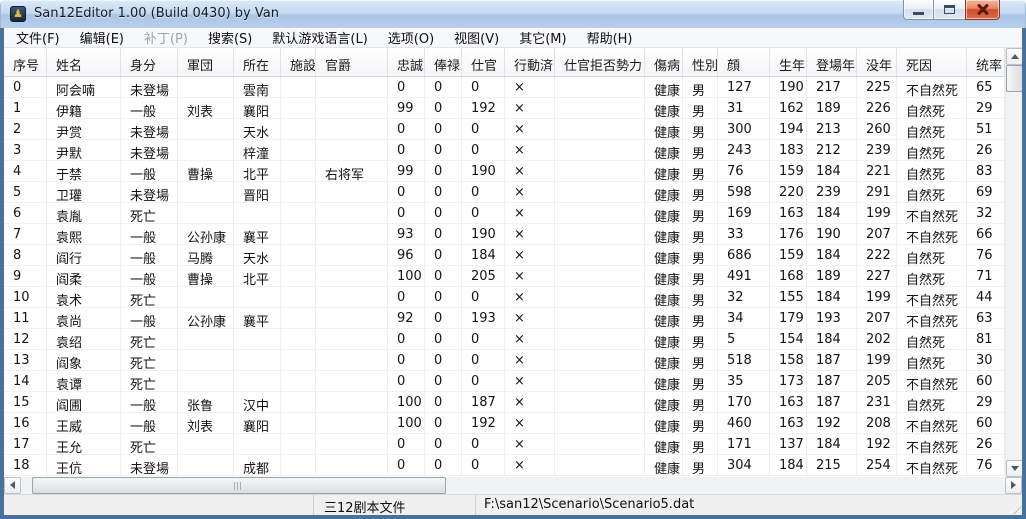 This screenshot has height=519, width=1026. Describe the element at coordinates (406, 465) in the screenshot. I see `cell-loyalty: 0` at that location.